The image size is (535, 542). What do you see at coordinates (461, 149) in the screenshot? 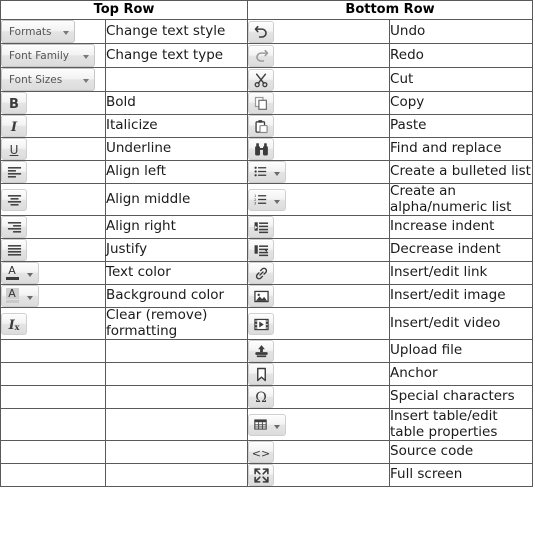
I see `bottom-row-label-cell: Find and replace` at bounding box center [461, 149].